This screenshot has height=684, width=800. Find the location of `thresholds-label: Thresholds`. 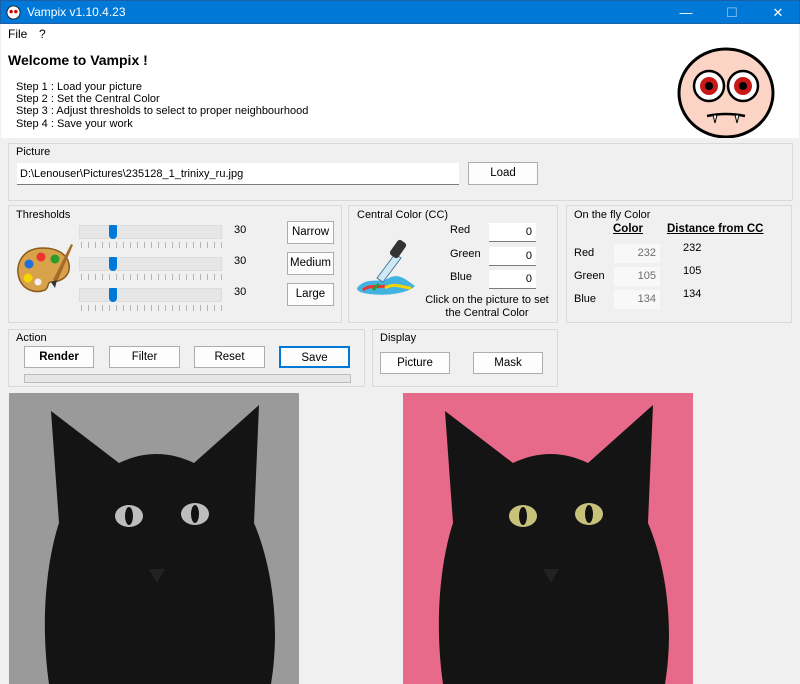

thresholds-label: Thresholds is located at coordinates (43, 215).